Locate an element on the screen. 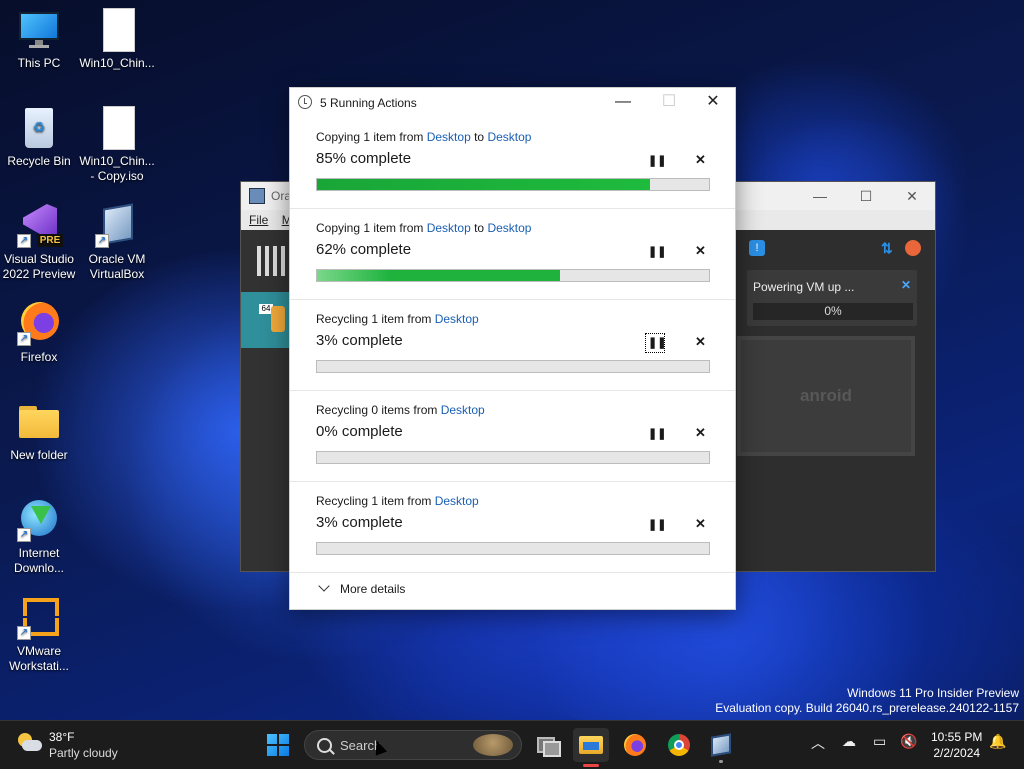 Image resolution: width=1024 pixels, height=769 pixels. desktop-icon-this-pc: This PC is located at coordinates (39, 39).